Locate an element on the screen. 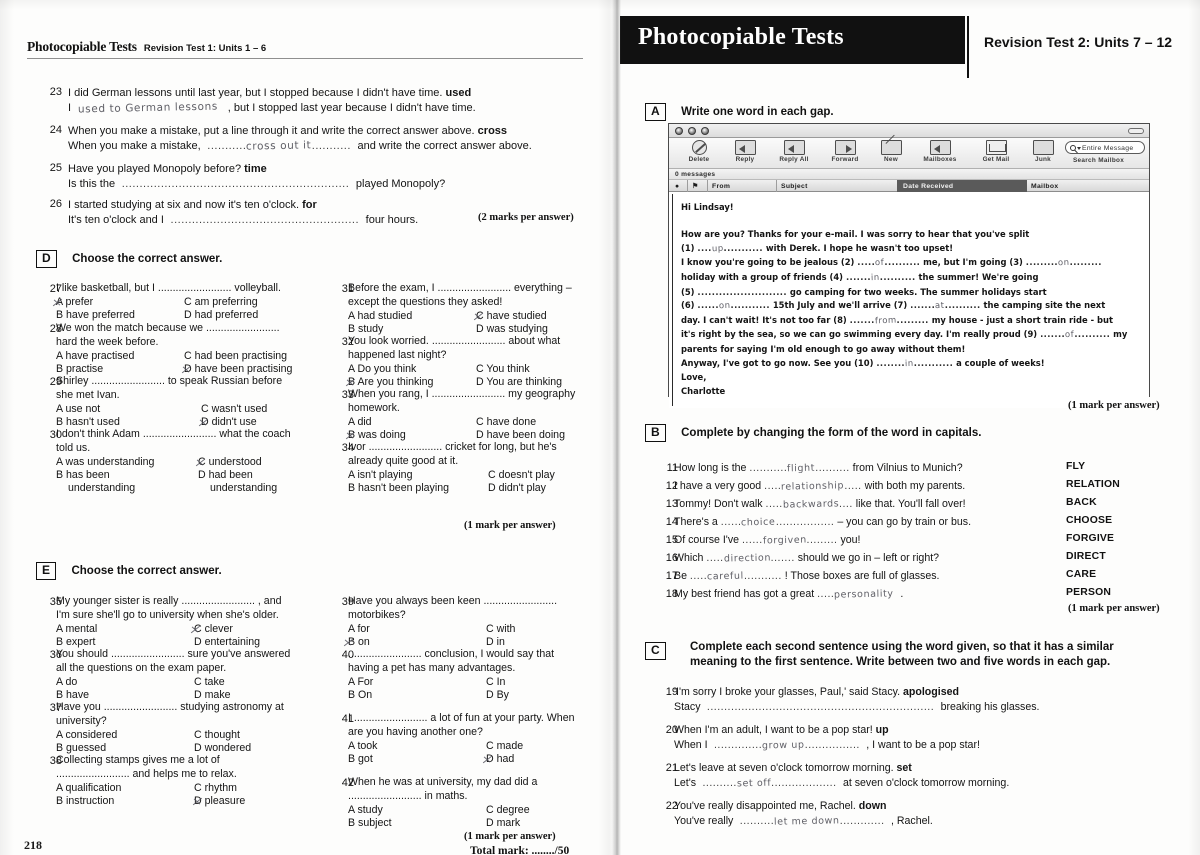 The width and height of the screenshot is (1200, 855). section-d-marks-note: (1 mark per answer) is located at coordinates (510, 525).